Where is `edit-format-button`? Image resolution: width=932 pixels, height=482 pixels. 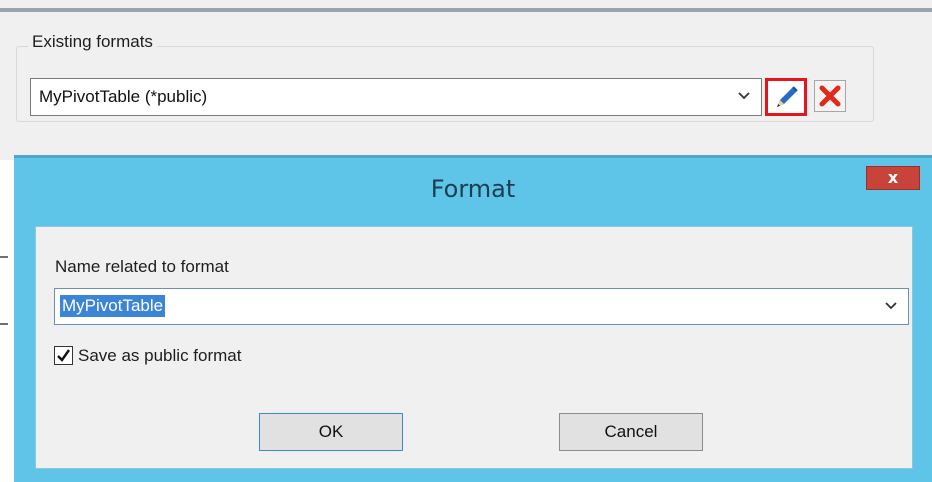
edit-format-button is located at coordinates (786, 97).